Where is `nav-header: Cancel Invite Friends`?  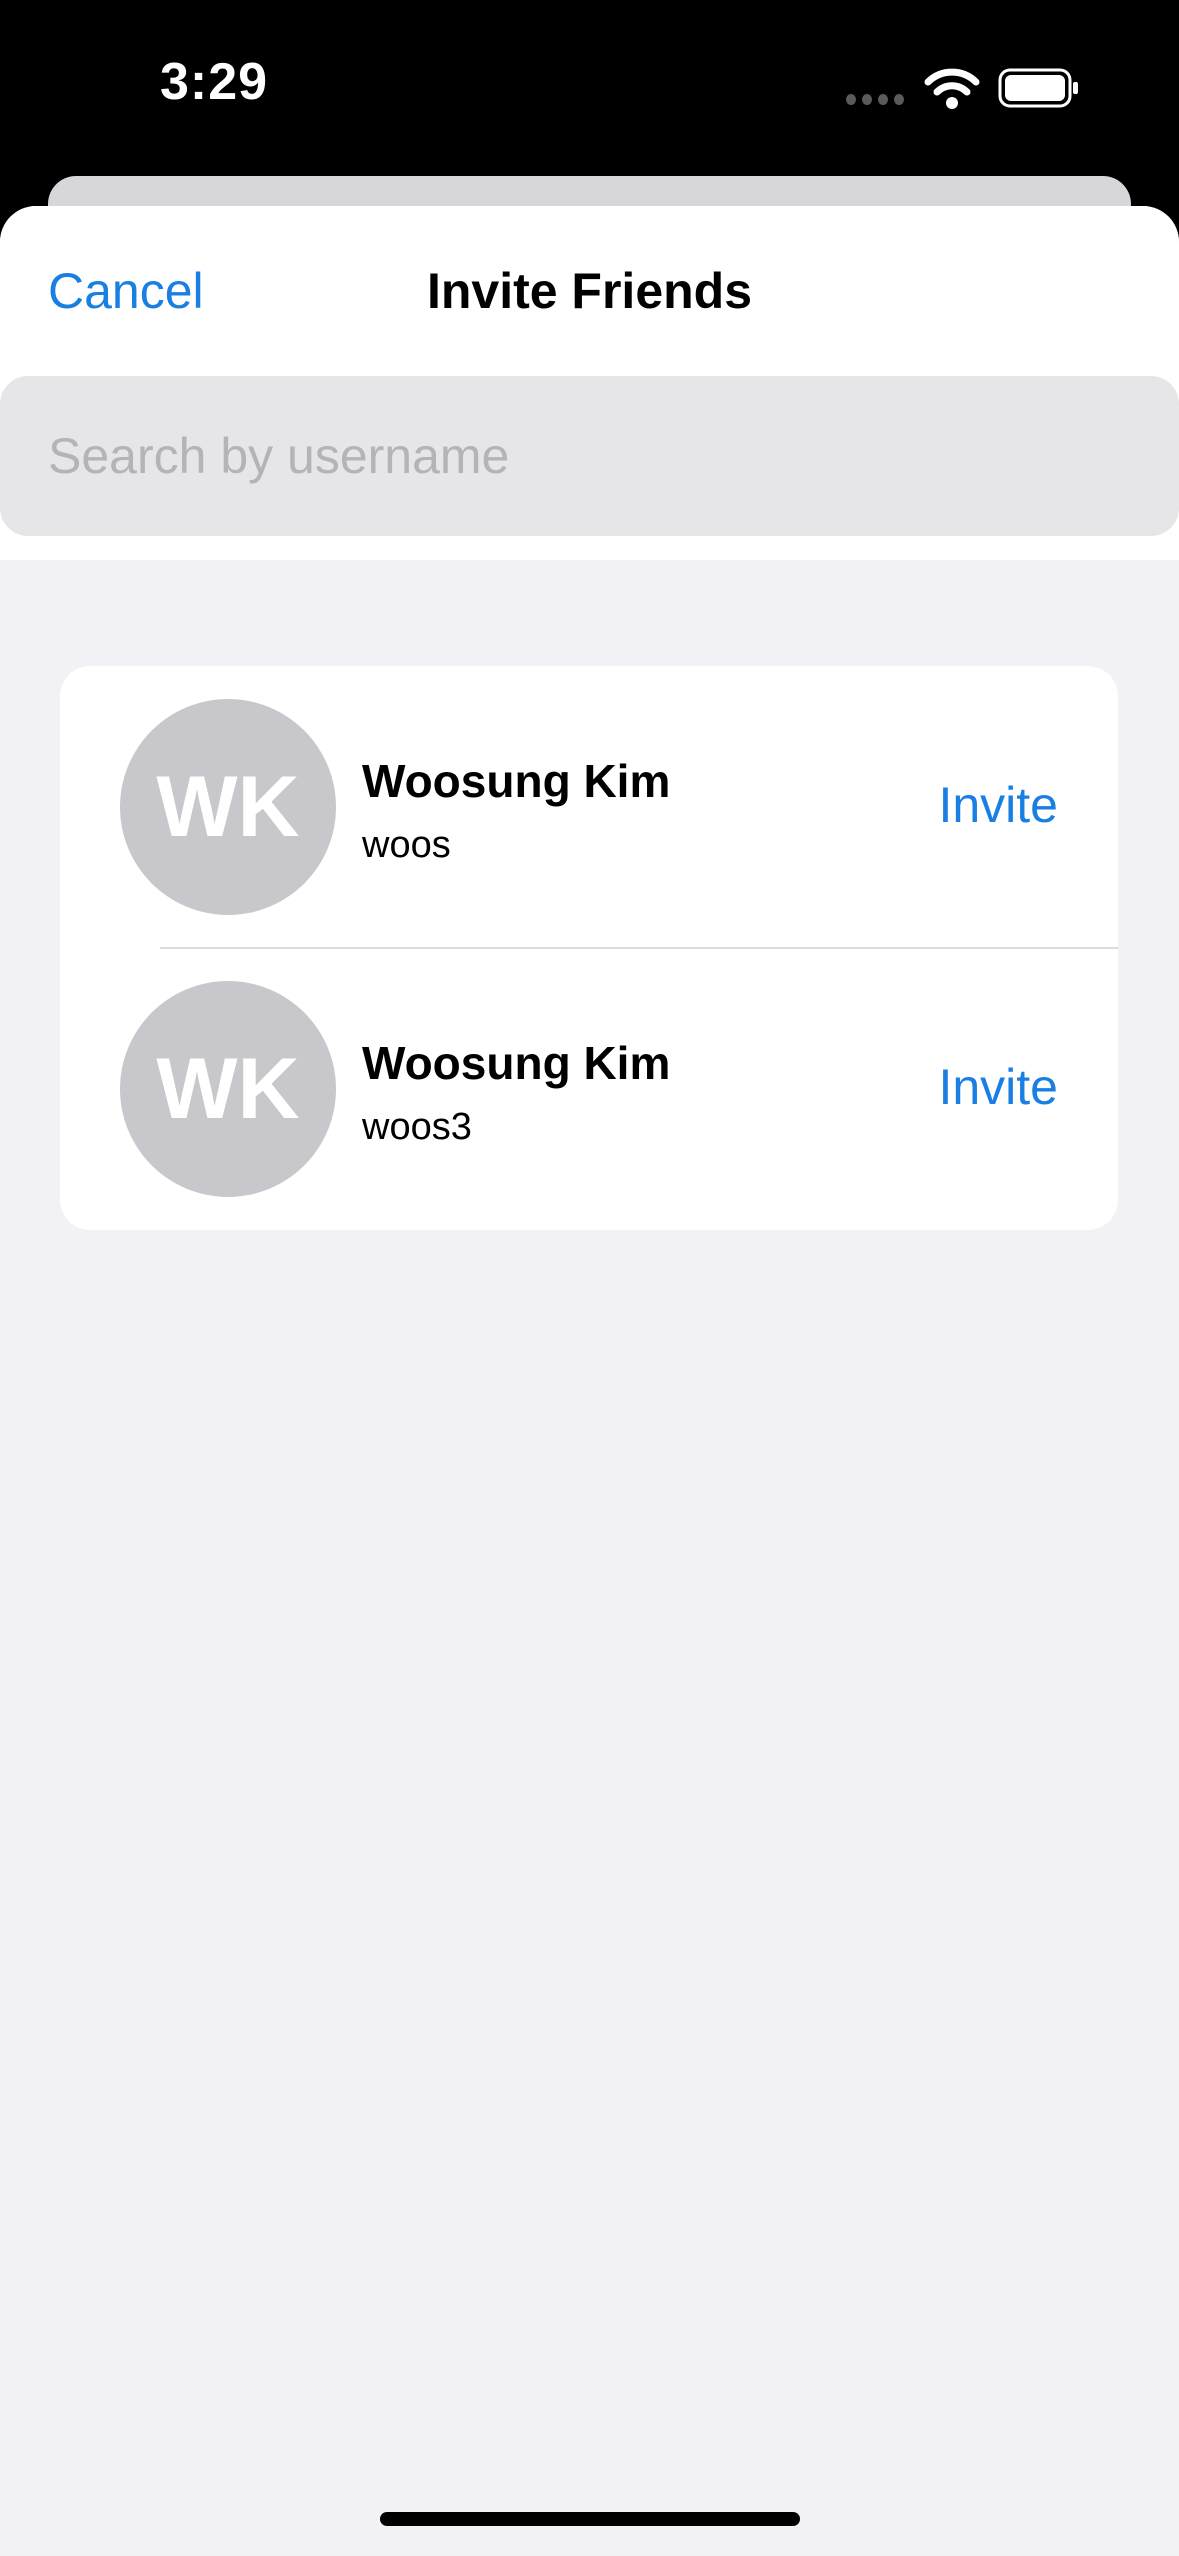
nav-header: Cancel Invite Friends is located at coordinates (589, 383).